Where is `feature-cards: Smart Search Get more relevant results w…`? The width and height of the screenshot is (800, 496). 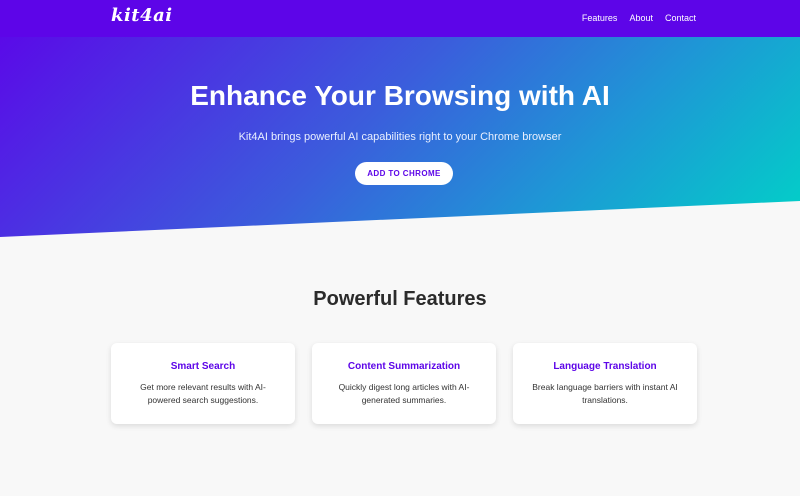 feature-cards: Smart Search Get more relevant results w… is located at coordinates (404, 383).